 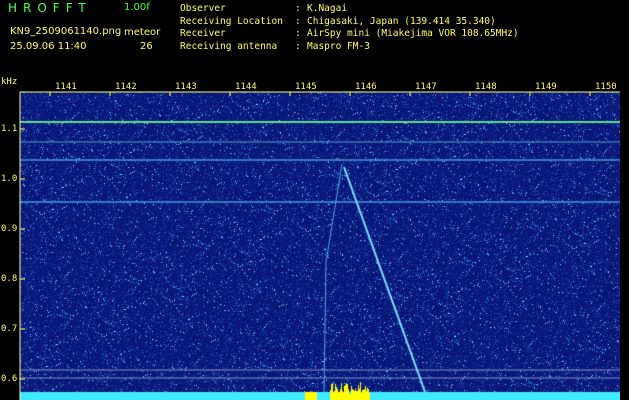 I want to click on meteor-label: meteor, so click(x=142, y=32).